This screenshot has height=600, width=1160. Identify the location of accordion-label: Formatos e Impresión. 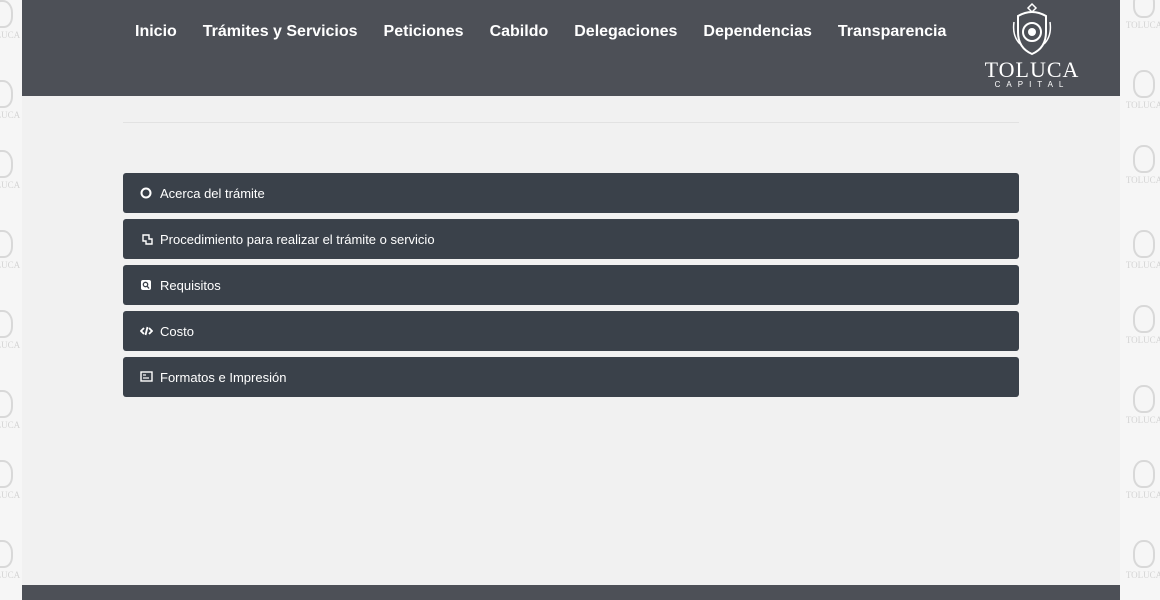
(223, 377).